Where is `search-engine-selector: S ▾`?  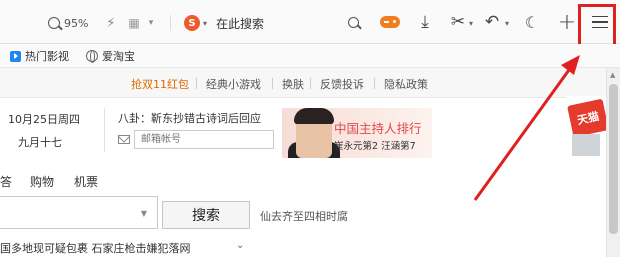
search-engine-selector: S ▾ is located at coordinates (195, 23).